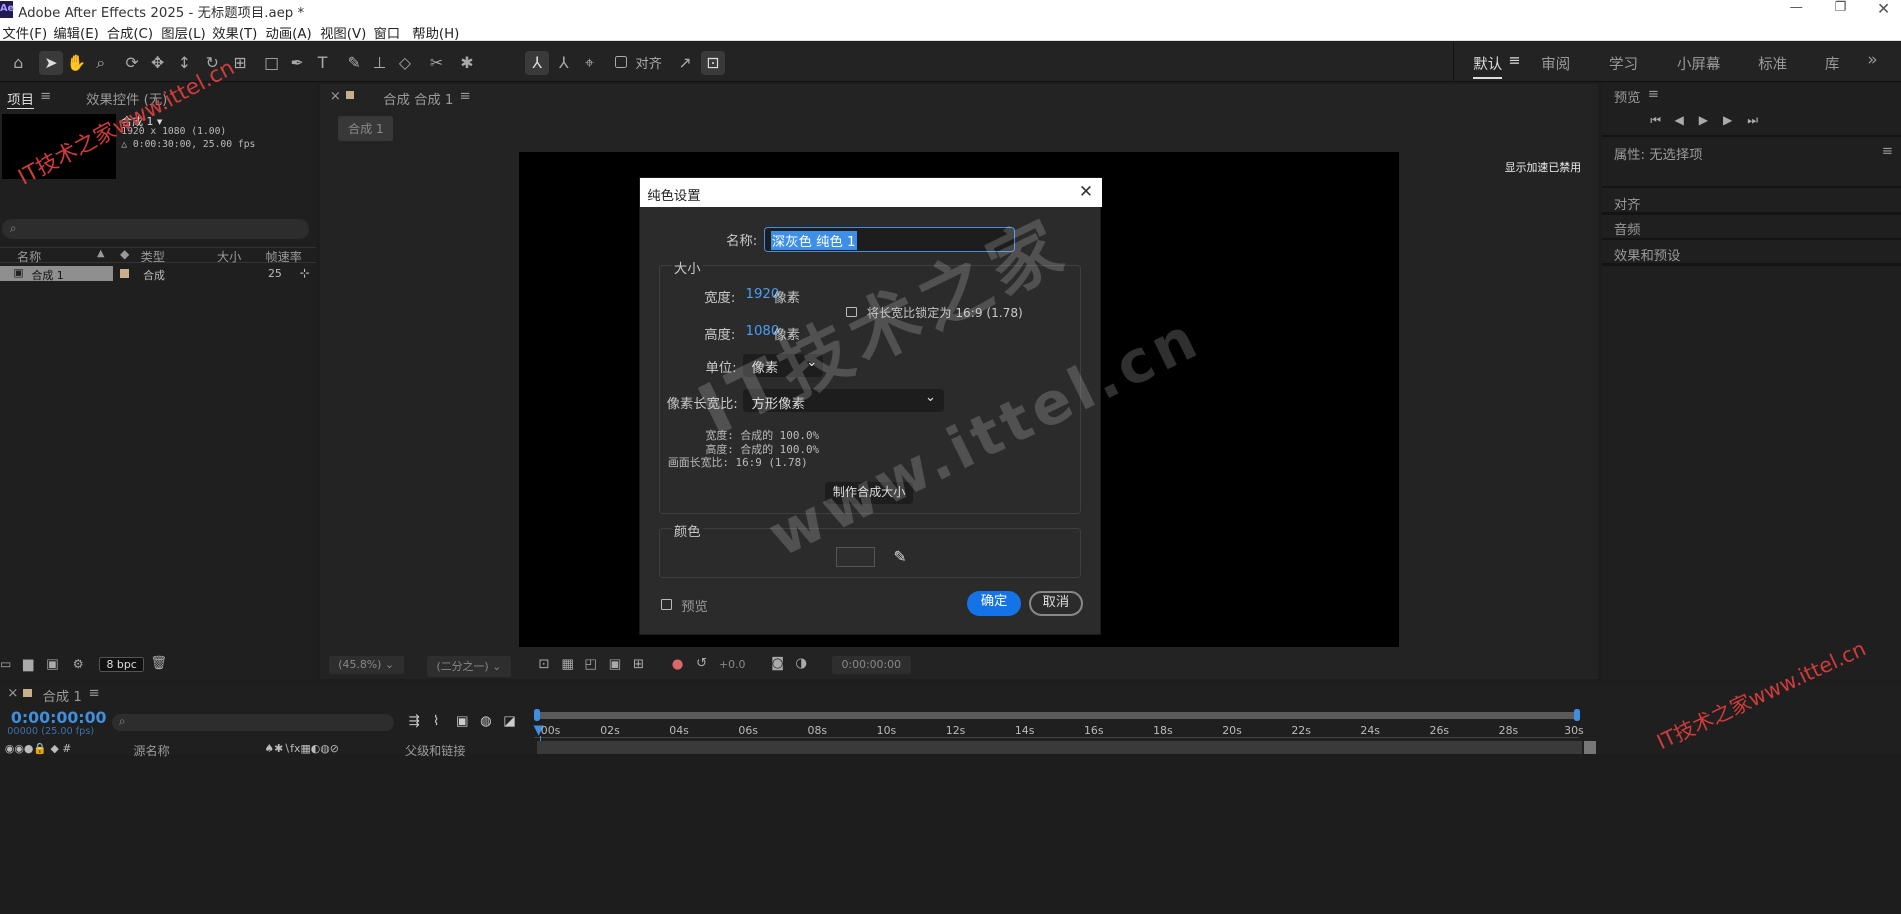  I want to click on prev-frame-icon: ◀, so click(1678, 120).